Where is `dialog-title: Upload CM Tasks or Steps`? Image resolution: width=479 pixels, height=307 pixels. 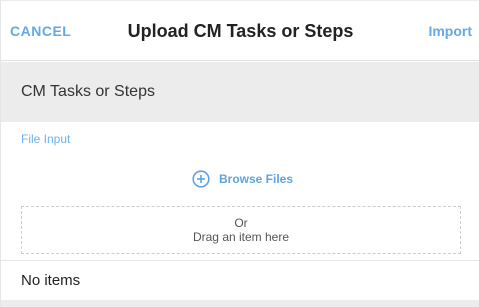
dialog-title: Upload CM Tasks or Steps is located at coordinates (240, 30).